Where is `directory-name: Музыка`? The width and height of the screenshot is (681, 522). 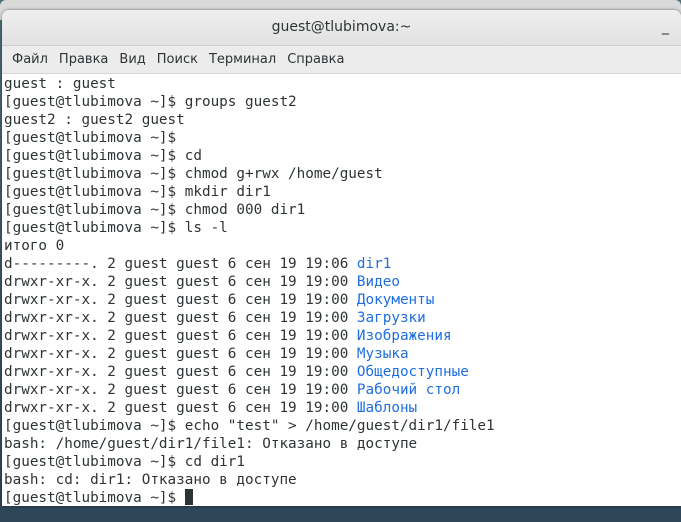 directory-name: Музыка is located at coordinates (382, 354).